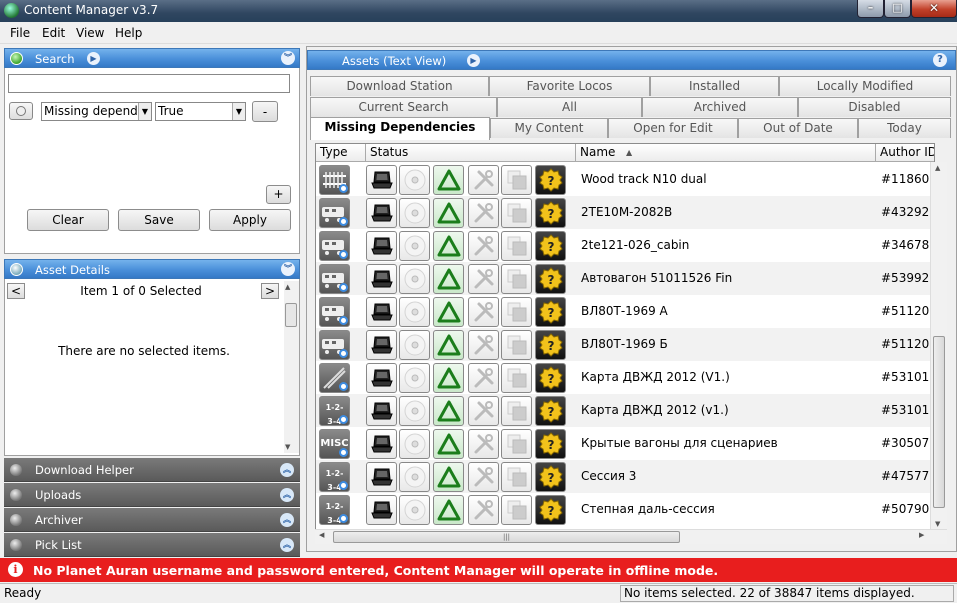  What do you see at coordinates (625, 511) in the screenshot?
I see `table-row: 1-2-3-4? Степная даль-сессия #507906` at bounding box center [625, 511].